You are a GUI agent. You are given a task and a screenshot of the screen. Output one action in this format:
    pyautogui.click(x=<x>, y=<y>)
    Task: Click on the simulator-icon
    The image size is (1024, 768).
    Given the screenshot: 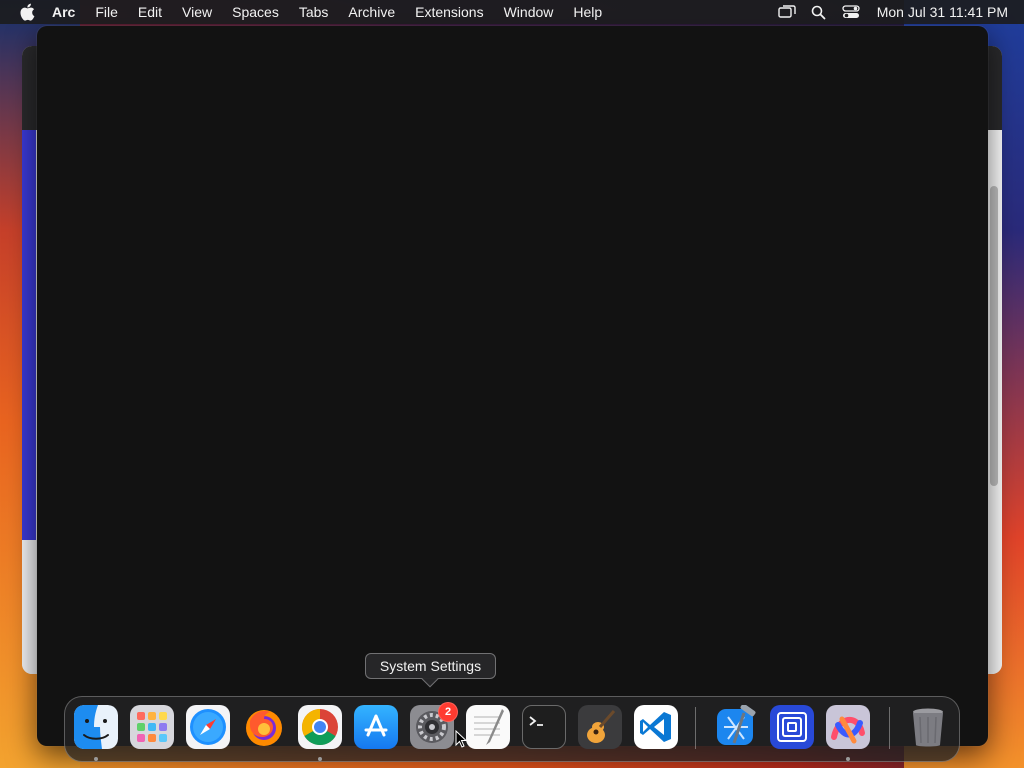 What is the action you would take?
    pyautogui.click(x=792, y=727)
    